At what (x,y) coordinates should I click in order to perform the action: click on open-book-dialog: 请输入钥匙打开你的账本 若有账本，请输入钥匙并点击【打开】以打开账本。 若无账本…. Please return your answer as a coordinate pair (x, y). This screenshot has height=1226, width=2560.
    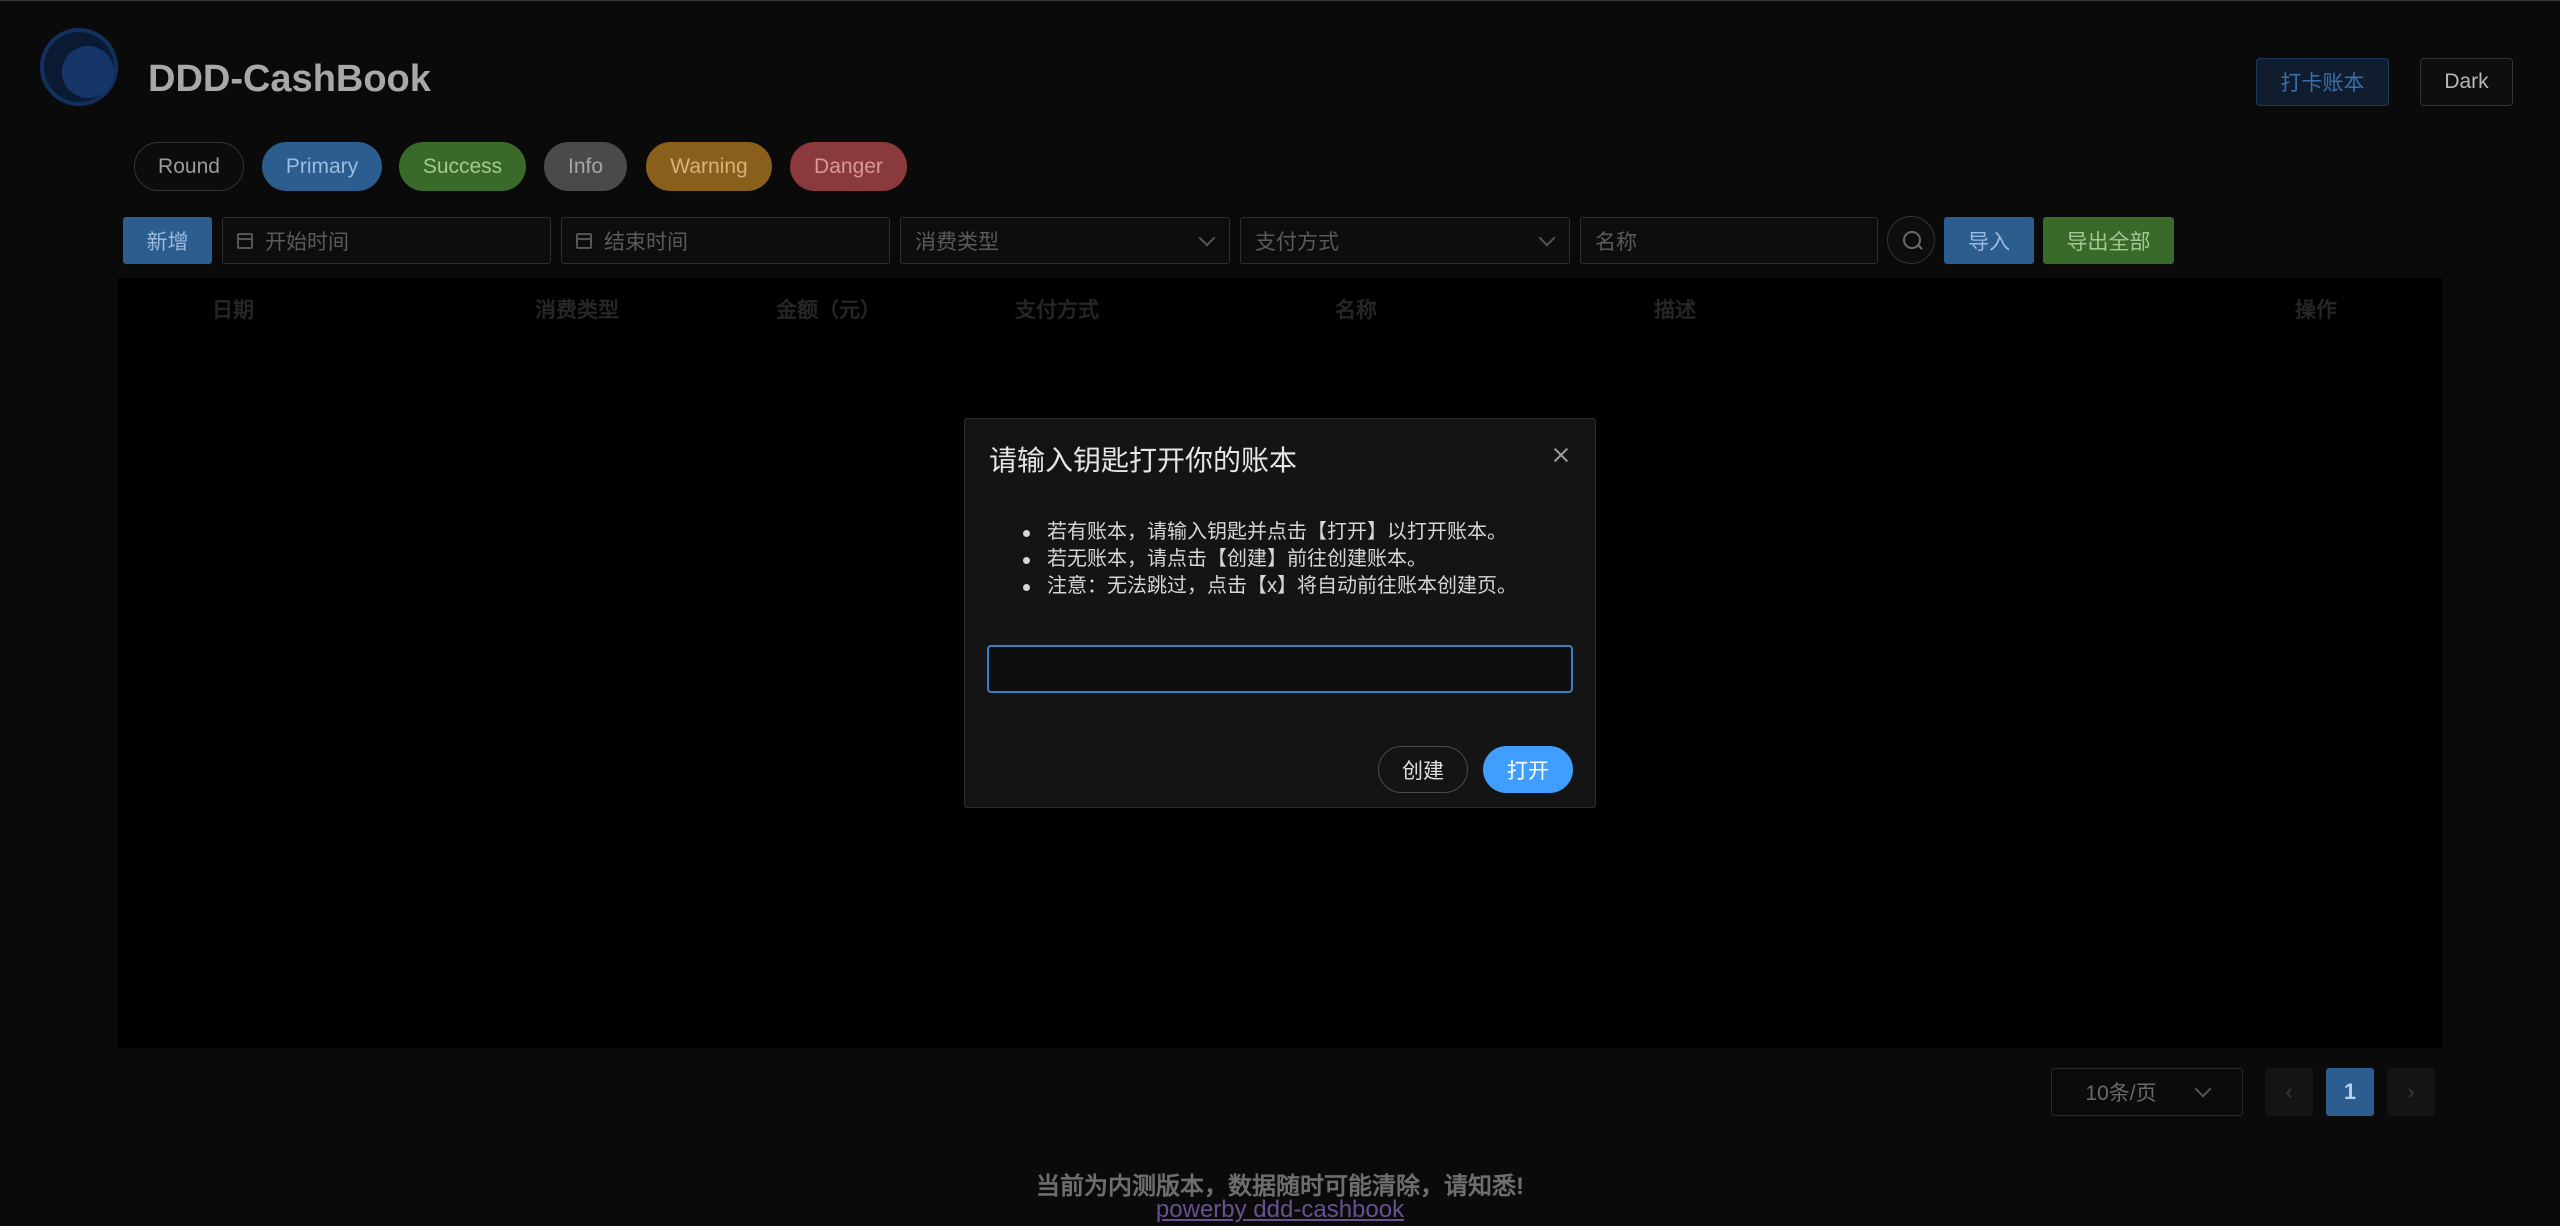
    Looking at the image, I should click on (1280, 613).